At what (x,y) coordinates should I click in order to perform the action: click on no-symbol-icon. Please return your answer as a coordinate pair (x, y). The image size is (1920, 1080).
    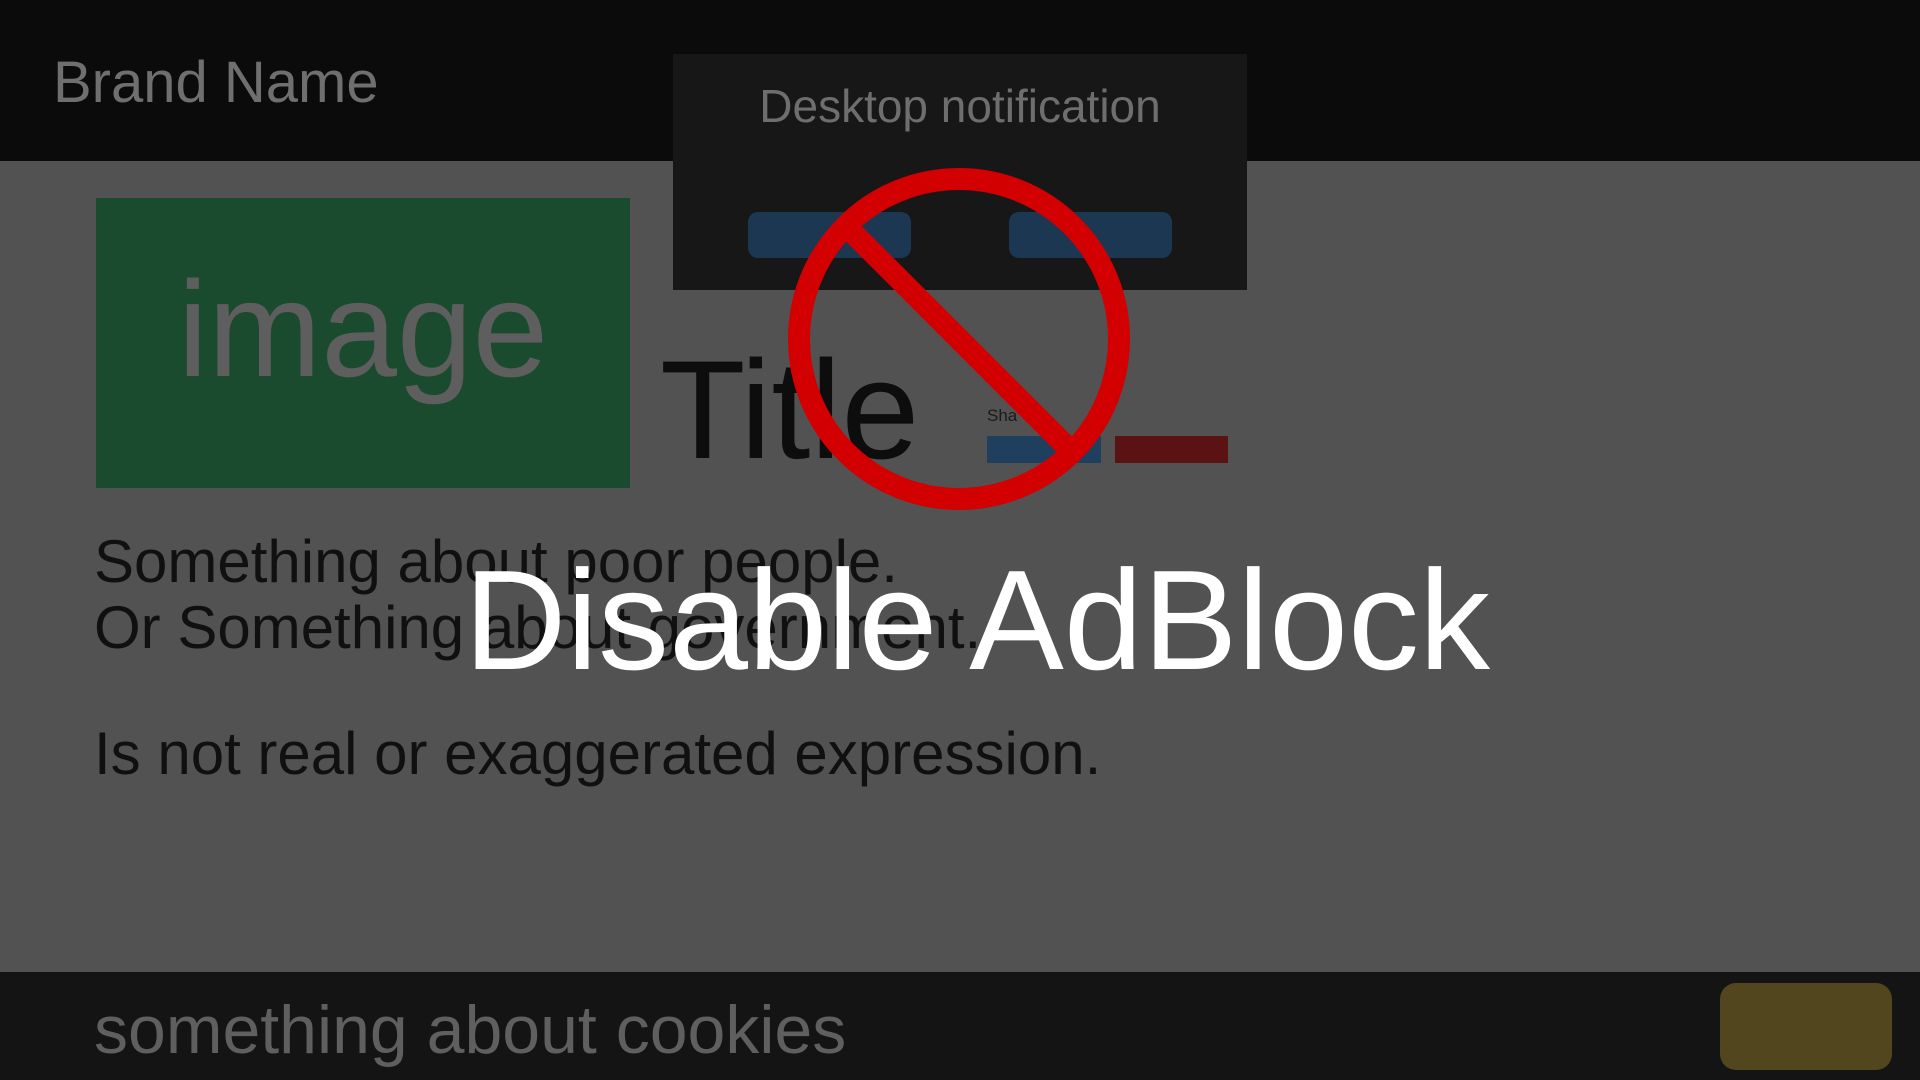
    Looking at the image, I should click on (959, 339).